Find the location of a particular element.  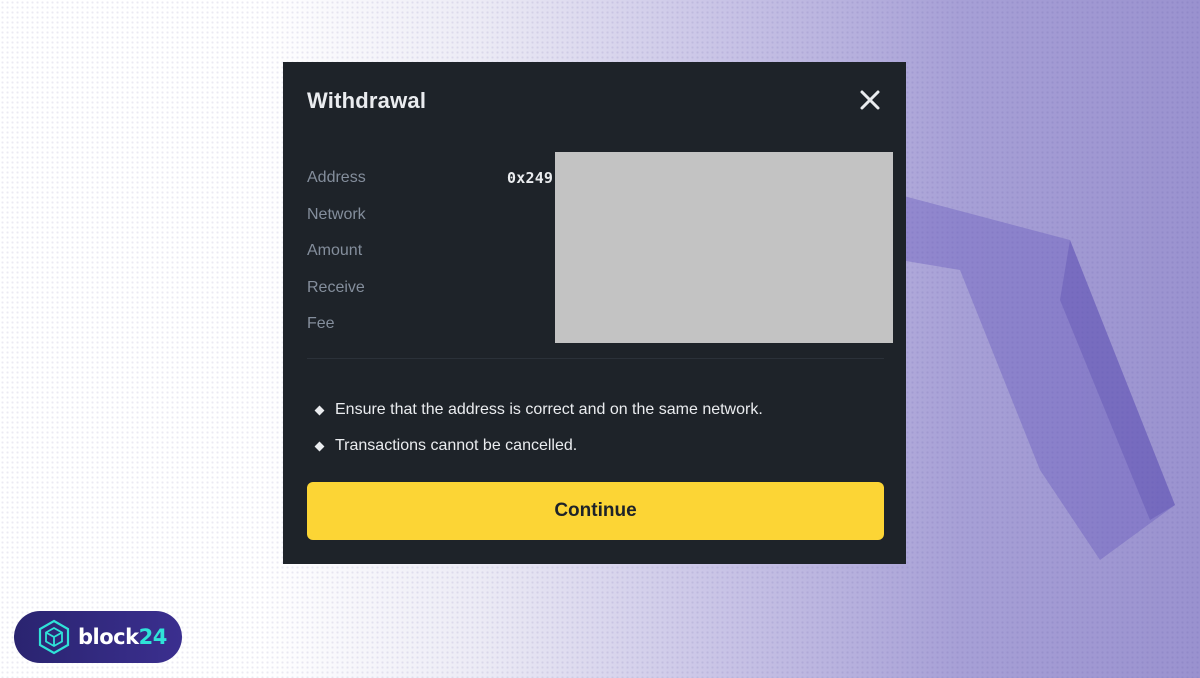

detail-row-amount: Amount is located at coordinates (430, 251).